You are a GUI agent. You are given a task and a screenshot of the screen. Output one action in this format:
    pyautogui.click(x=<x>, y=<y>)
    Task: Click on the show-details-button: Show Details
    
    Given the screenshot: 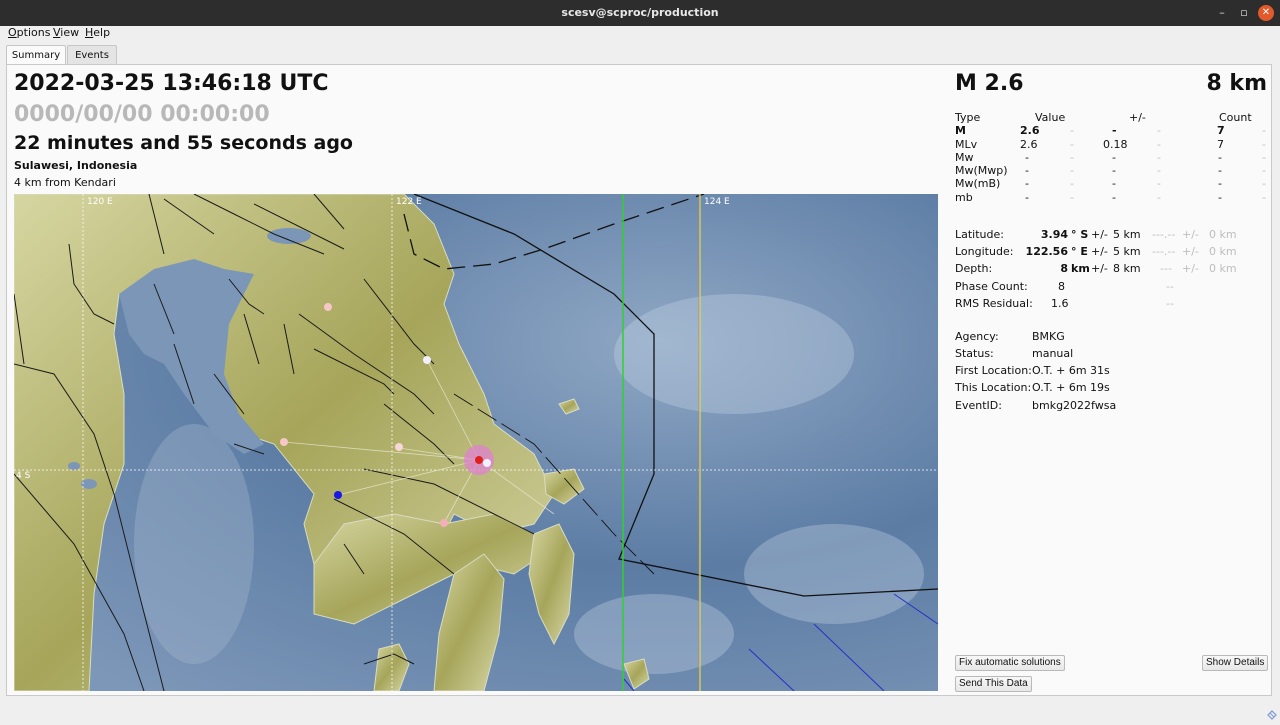 What is the action you would take?
    pyautogui.click(x=1235, y=663)
    